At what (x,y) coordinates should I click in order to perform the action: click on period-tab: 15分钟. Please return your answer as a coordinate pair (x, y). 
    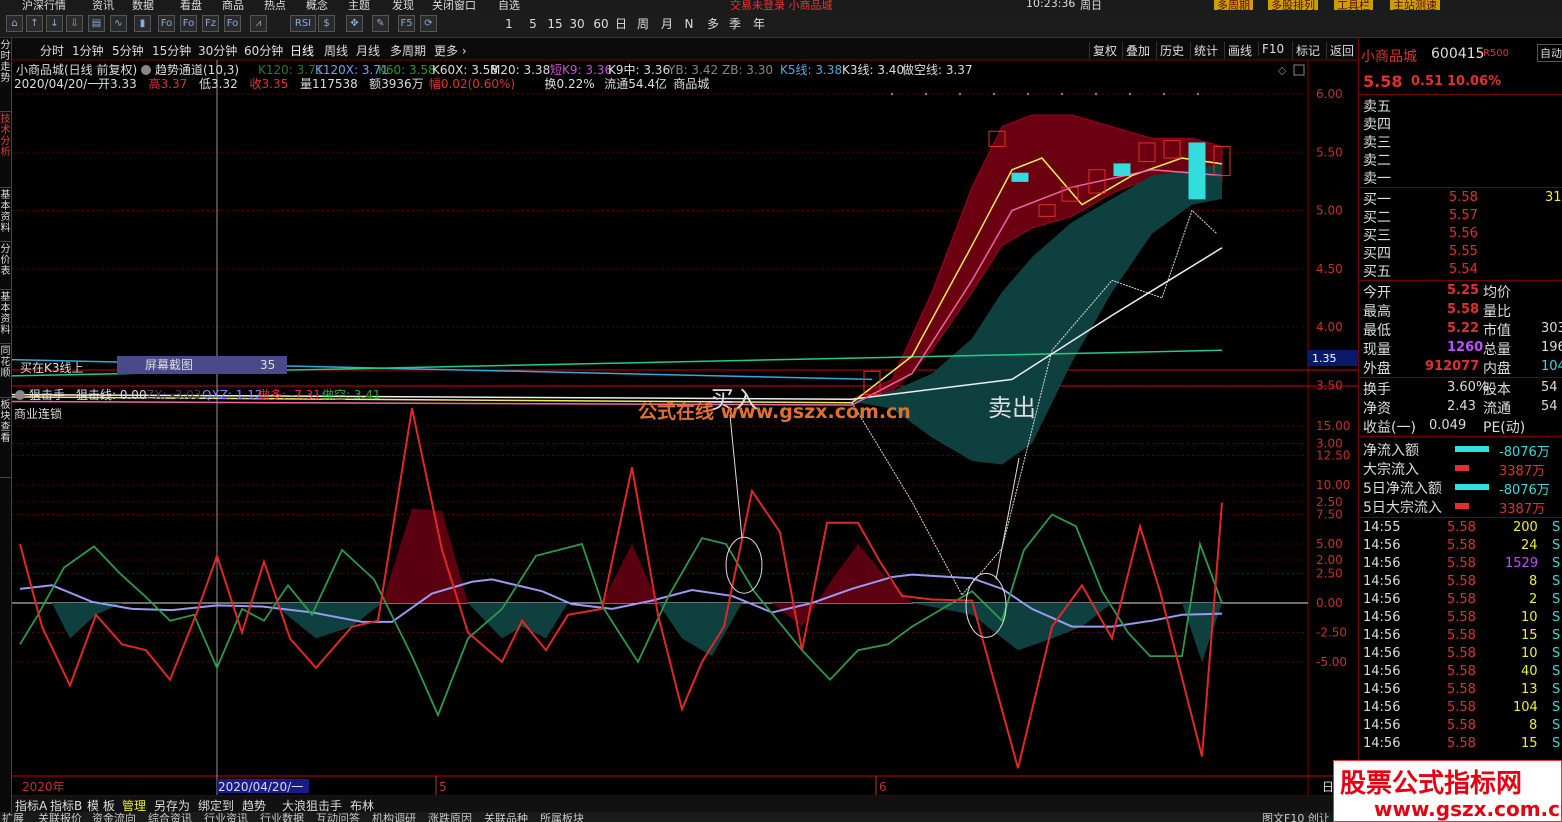
    Looking at the image, I should click on (171, 50).